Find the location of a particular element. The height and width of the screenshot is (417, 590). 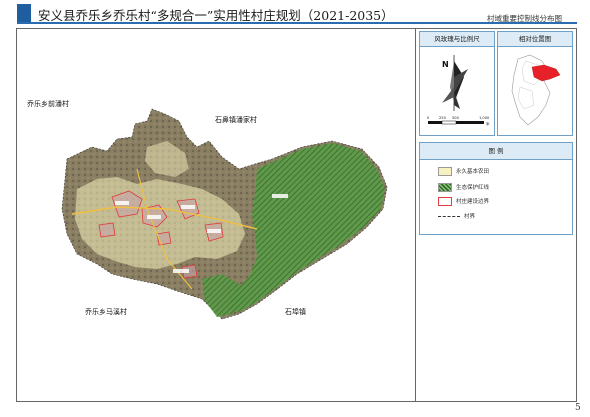

location-panel: 相对位置图 is located at coordinates (535, 83).